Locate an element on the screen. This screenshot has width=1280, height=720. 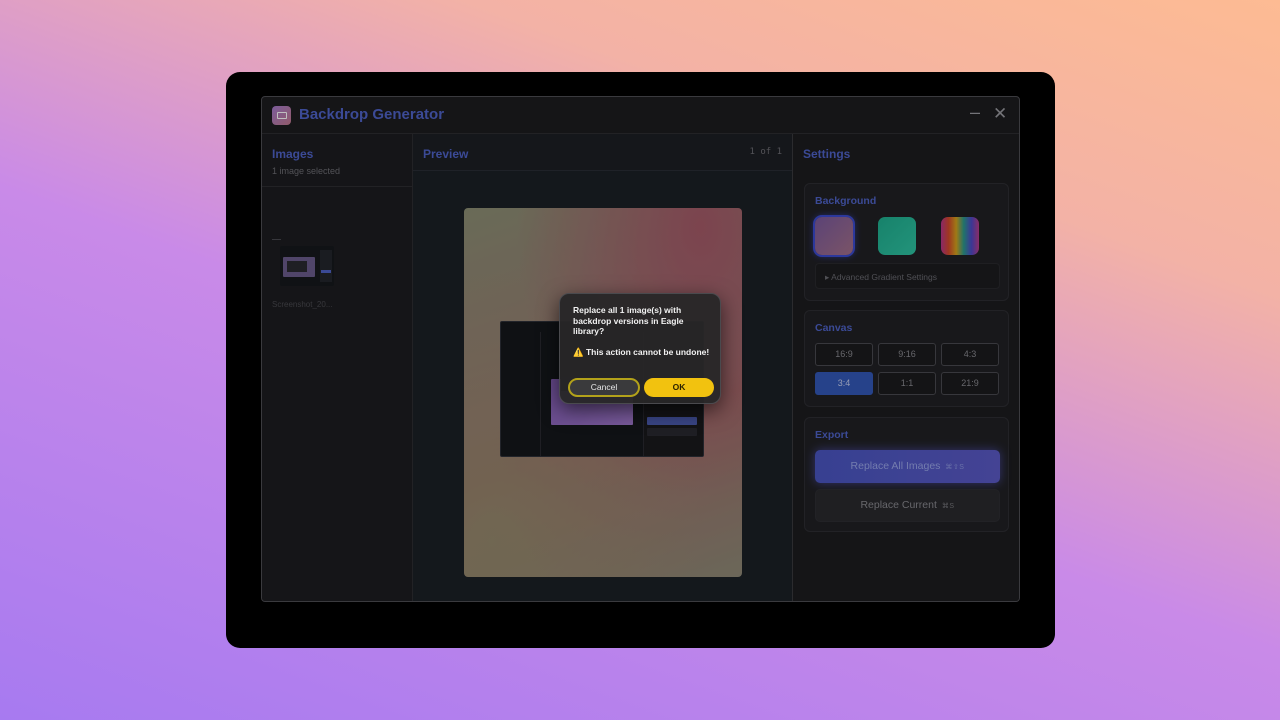
swatch-teal is located at coordinates (897, 236).